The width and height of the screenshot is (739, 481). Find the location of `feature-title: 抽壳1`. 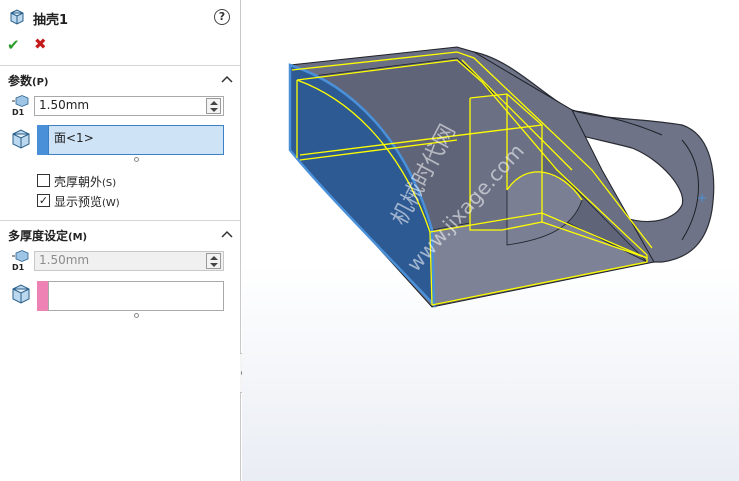

feature-title: 抽壳1 is located at coordinates (51, 20).